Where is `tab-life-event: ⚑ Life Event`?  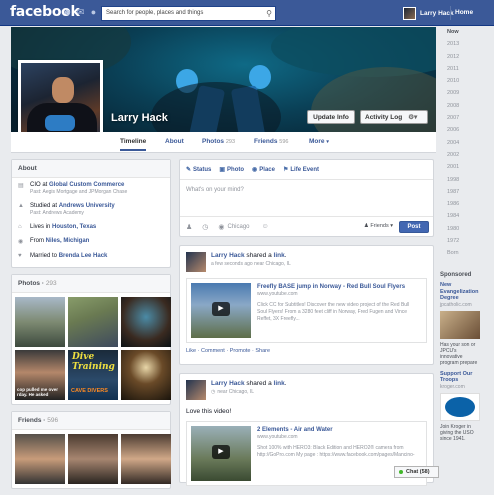 tab-life-event: ⚑ Life Event is located at coordinates (300, 170).